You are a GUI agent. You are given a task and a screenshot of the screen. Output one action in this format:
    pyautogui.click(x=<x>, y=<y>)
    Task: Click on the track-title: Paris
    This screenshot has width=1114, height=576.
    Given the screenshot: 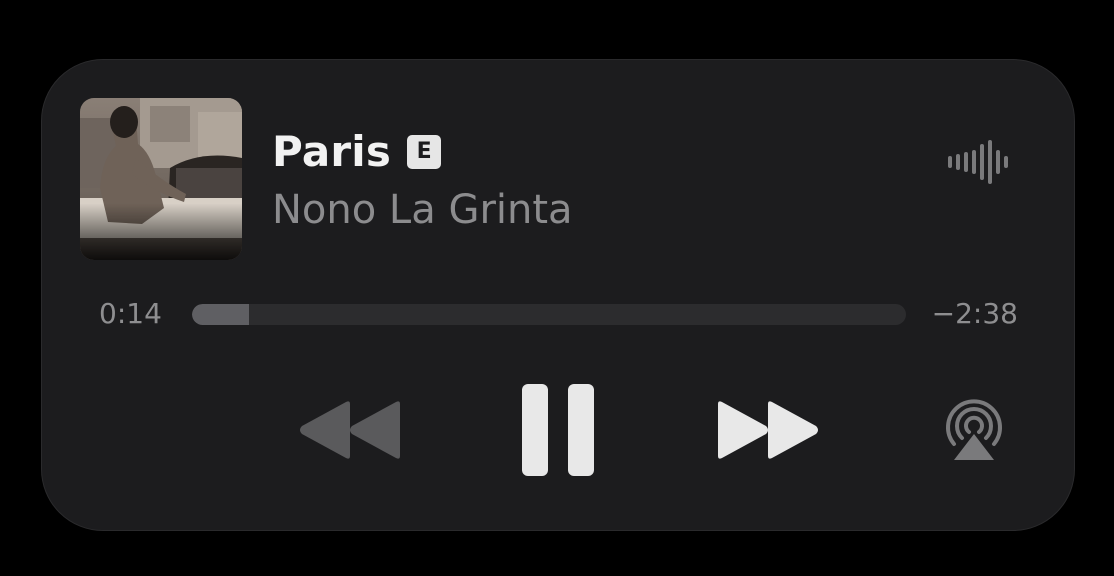 What is the action you would take?
    pyautogui.click(x=331, y=152)
    